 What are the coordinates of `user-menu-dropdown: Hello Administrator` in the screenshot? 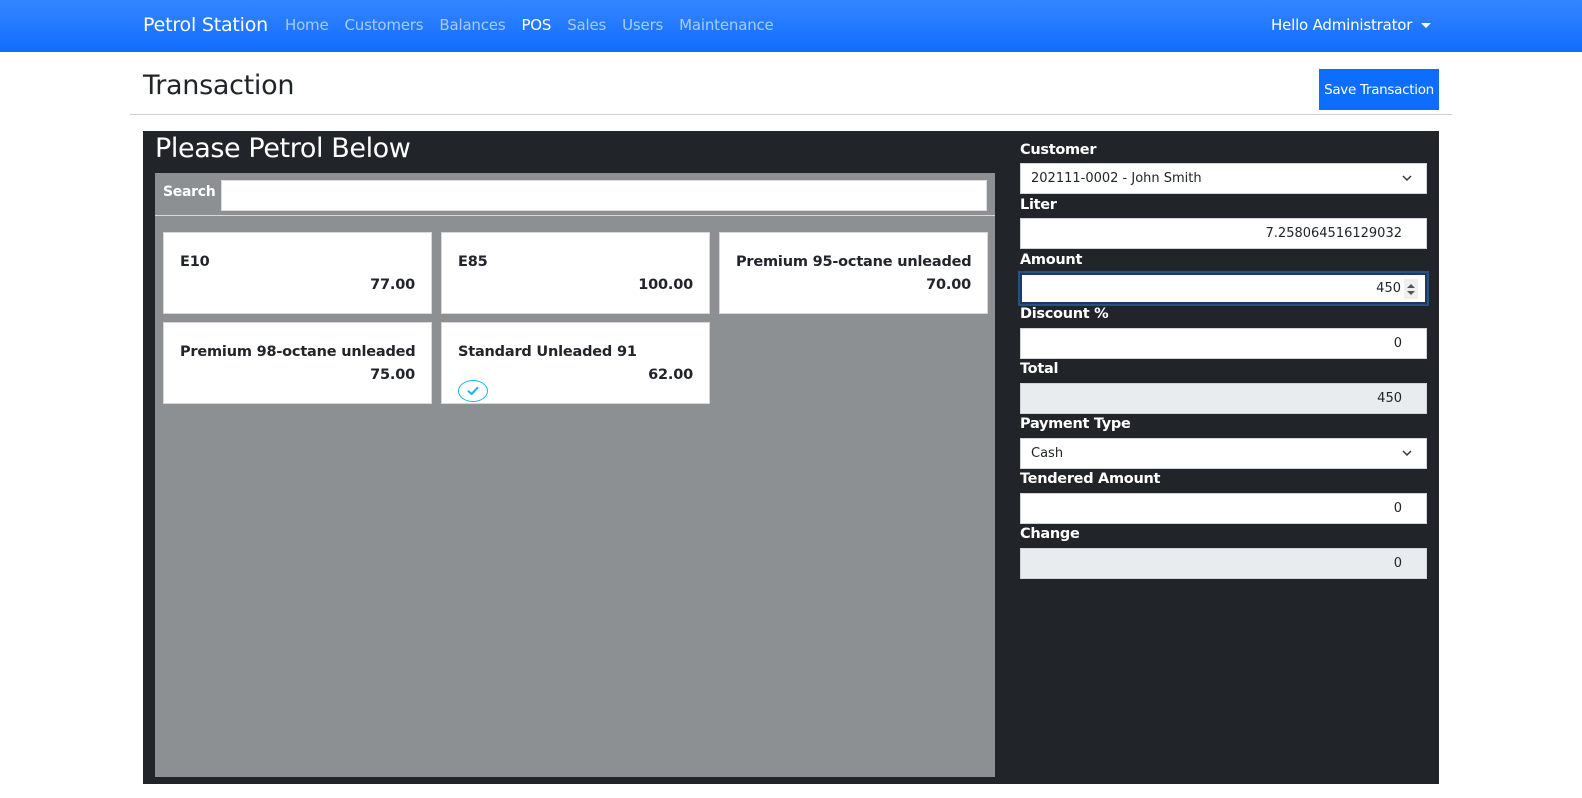 It's located at (1351, 25).